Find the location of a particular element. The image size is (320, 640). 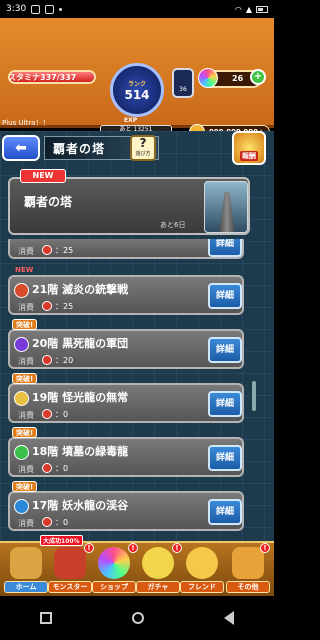

battery-icon is located at coordinates (262, 9).